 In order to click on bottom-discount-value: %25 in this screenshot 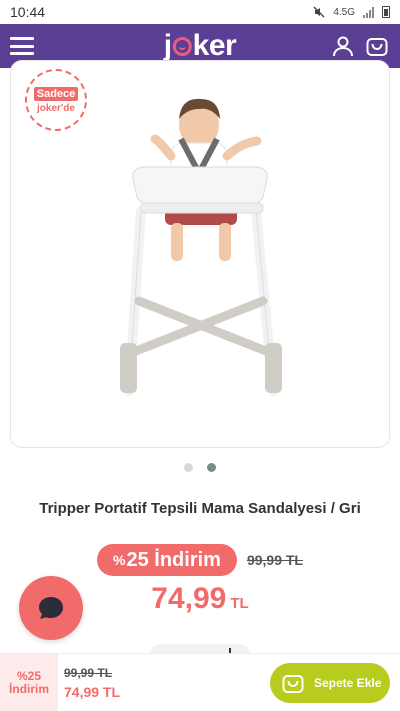, I will do `click(29, 675)`.